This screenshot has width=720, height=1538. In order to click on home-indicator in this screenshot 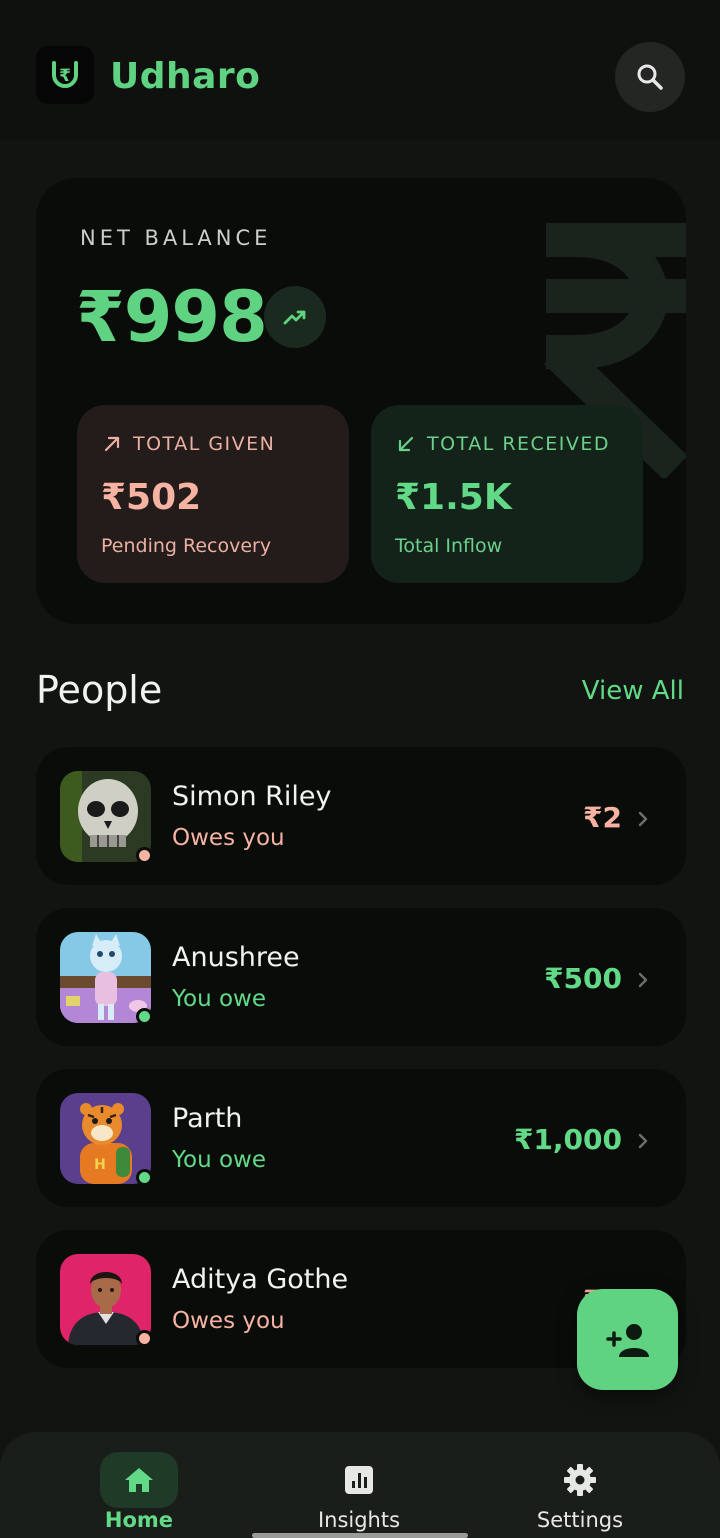, I will do `click(360, 1535)`.